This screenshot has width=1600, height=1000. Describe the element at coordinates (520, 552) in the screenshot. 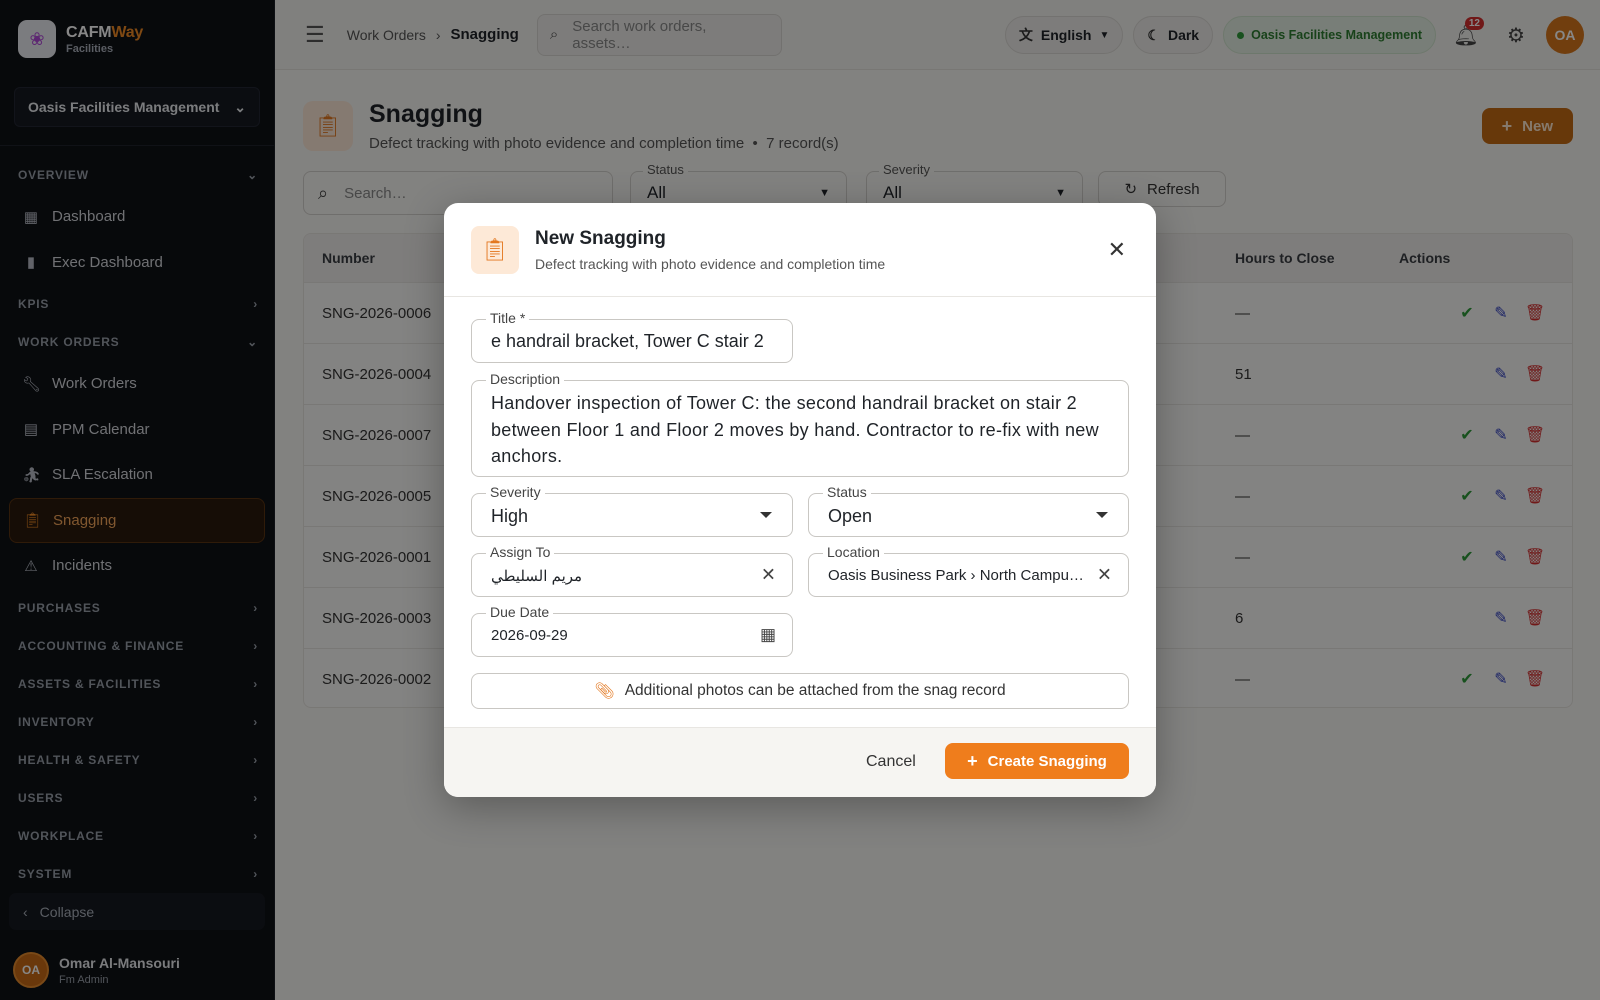

I see `assign-to-label: Assign To` at that location.